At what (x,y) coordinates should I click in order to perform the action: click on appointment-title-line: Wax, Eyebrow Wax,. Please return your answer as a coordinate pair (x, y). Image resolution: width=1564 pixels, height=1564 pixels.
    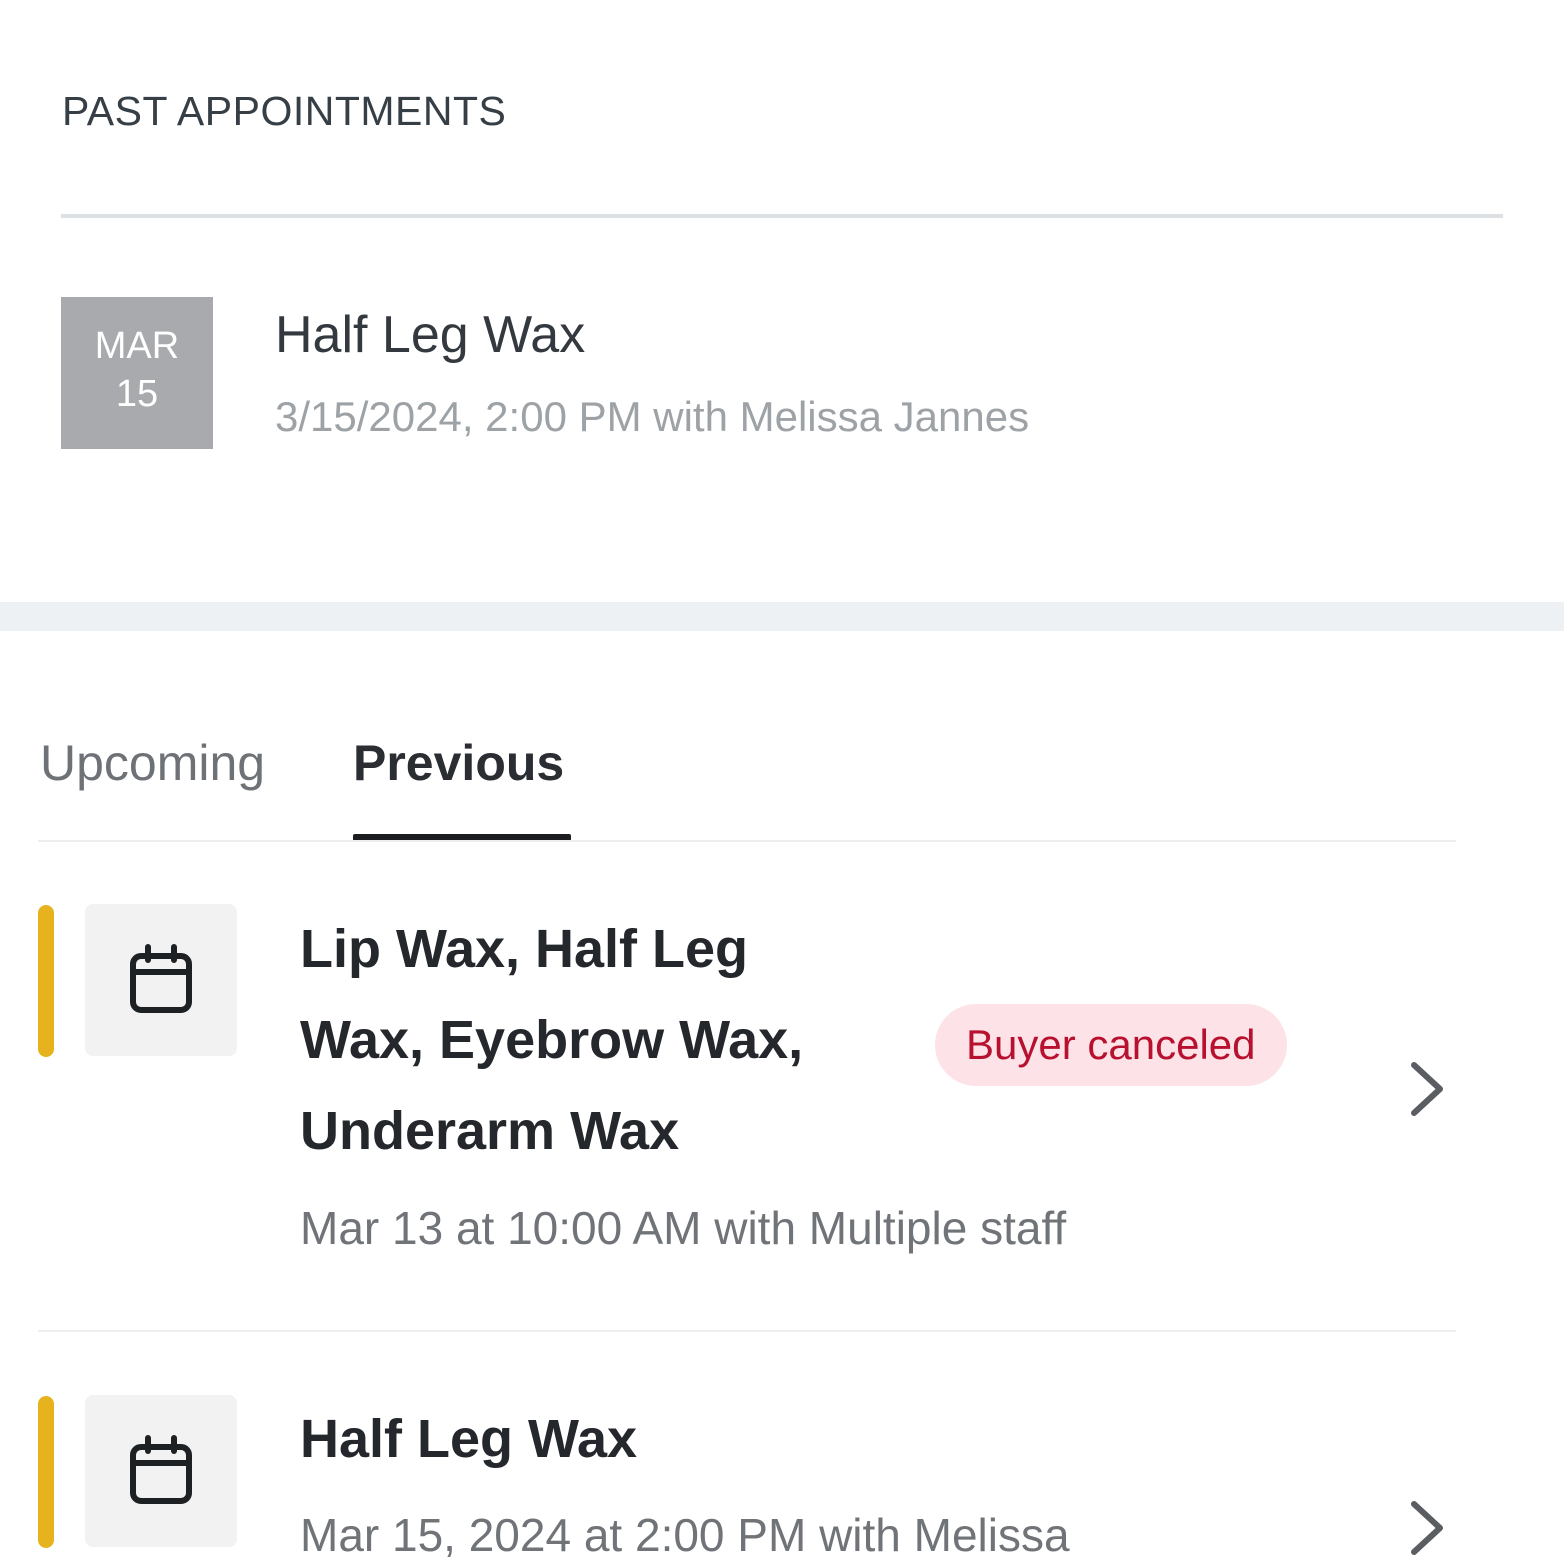
    Looking at the image, I should click on (552, 1040).